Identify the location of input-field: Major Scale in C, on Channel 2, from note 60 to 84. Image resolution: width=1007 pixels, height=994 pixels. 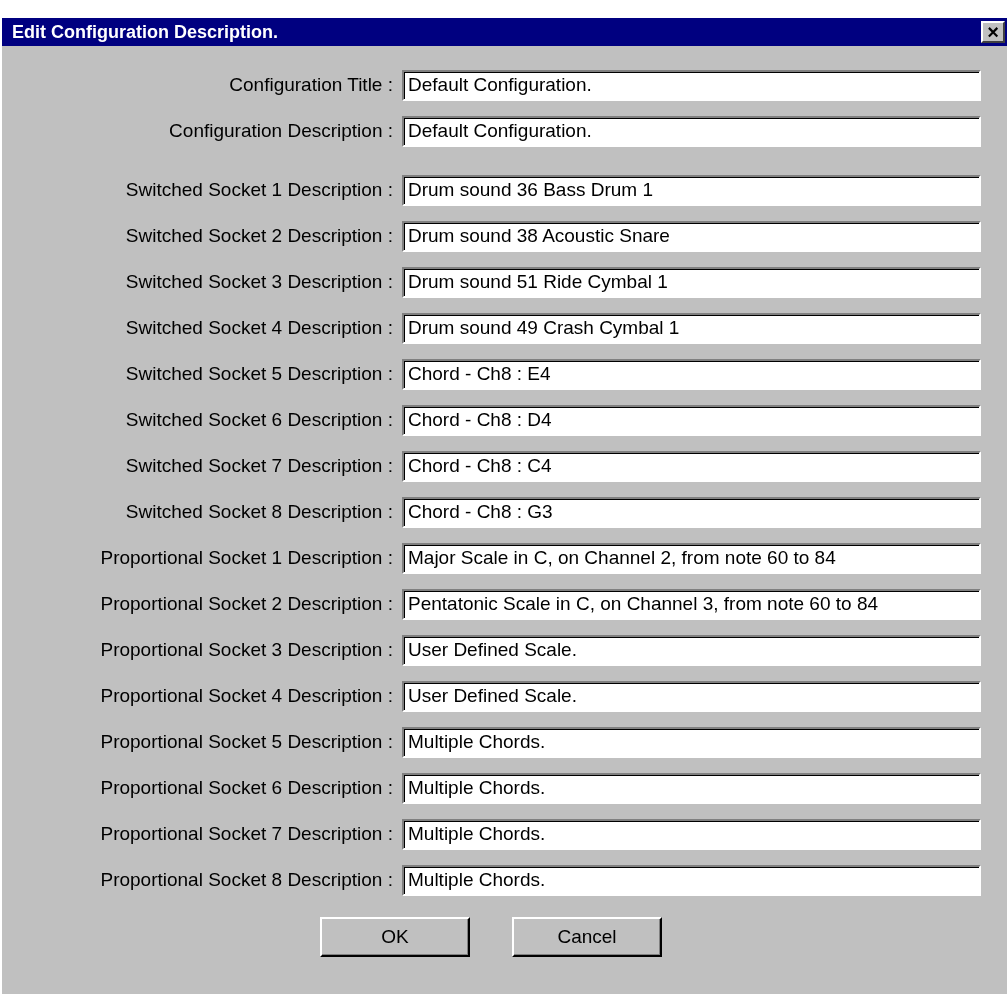
(691, 558).